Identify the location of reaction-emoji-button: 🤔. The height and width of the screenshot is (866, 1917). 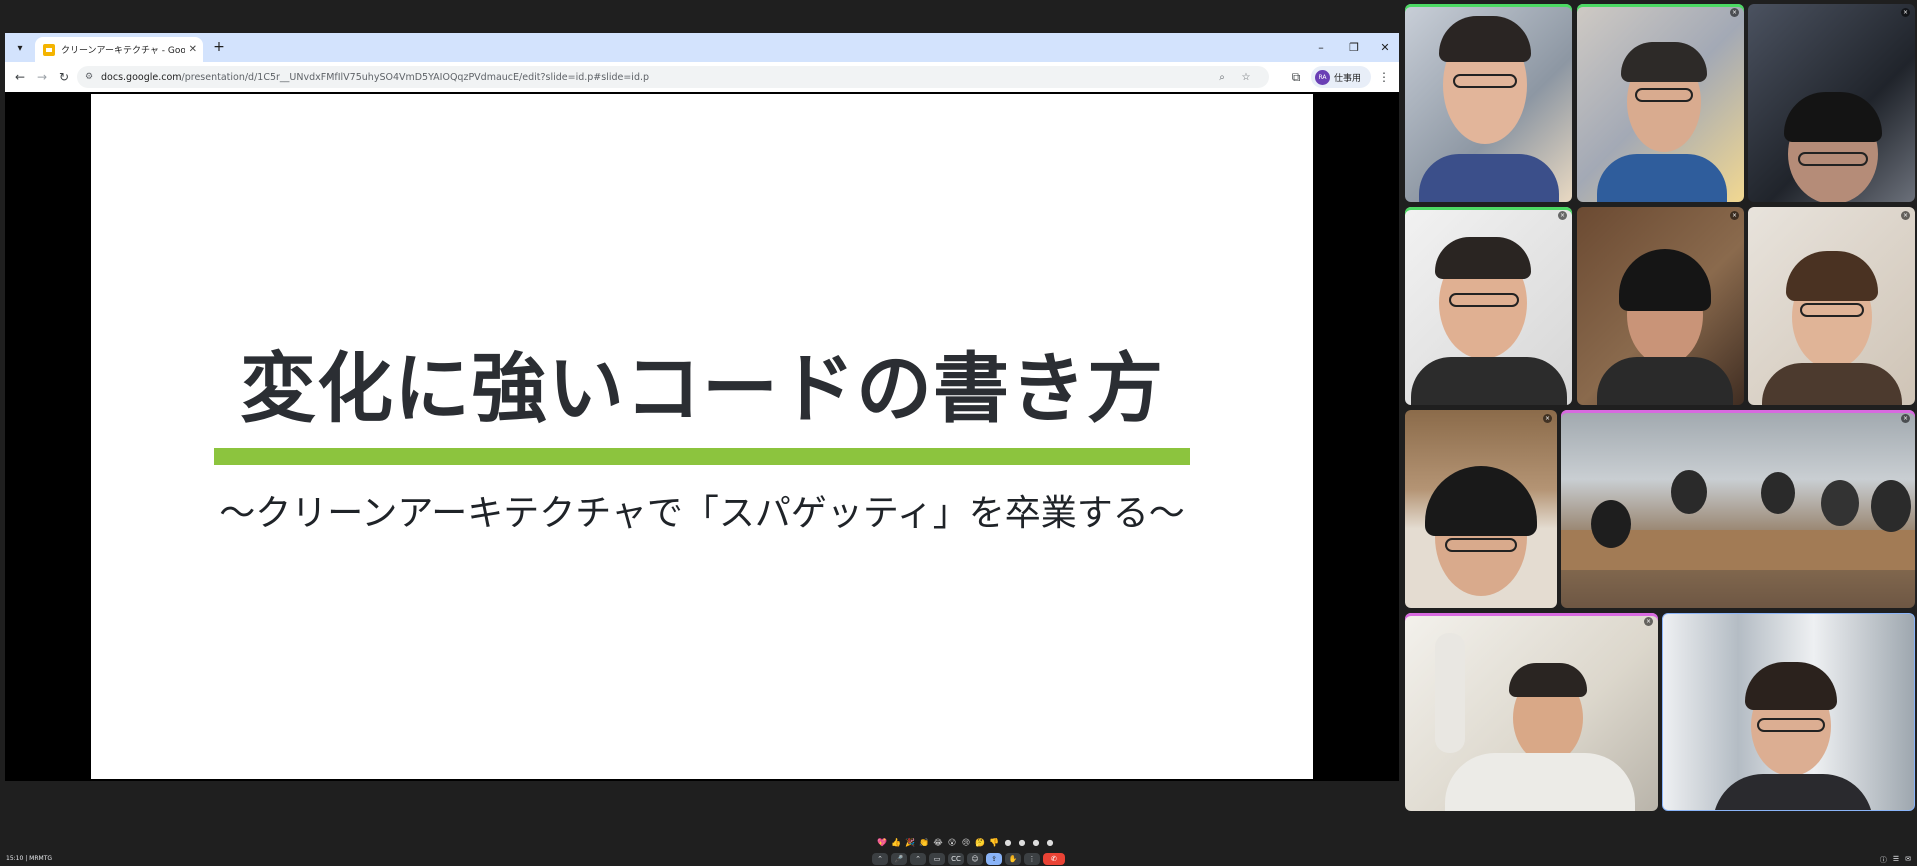
(980, 842).